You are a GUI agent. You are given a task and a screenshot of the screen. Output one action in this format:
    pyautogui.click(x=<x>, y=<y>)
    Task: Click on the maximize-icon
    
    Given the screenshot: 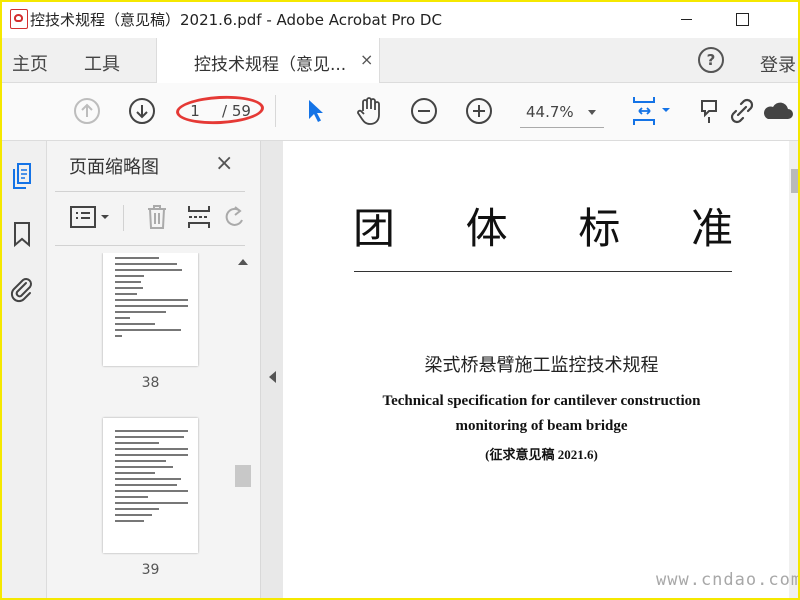 What is the action you would take?
    pyautogui.click(x=742, y=19)
    